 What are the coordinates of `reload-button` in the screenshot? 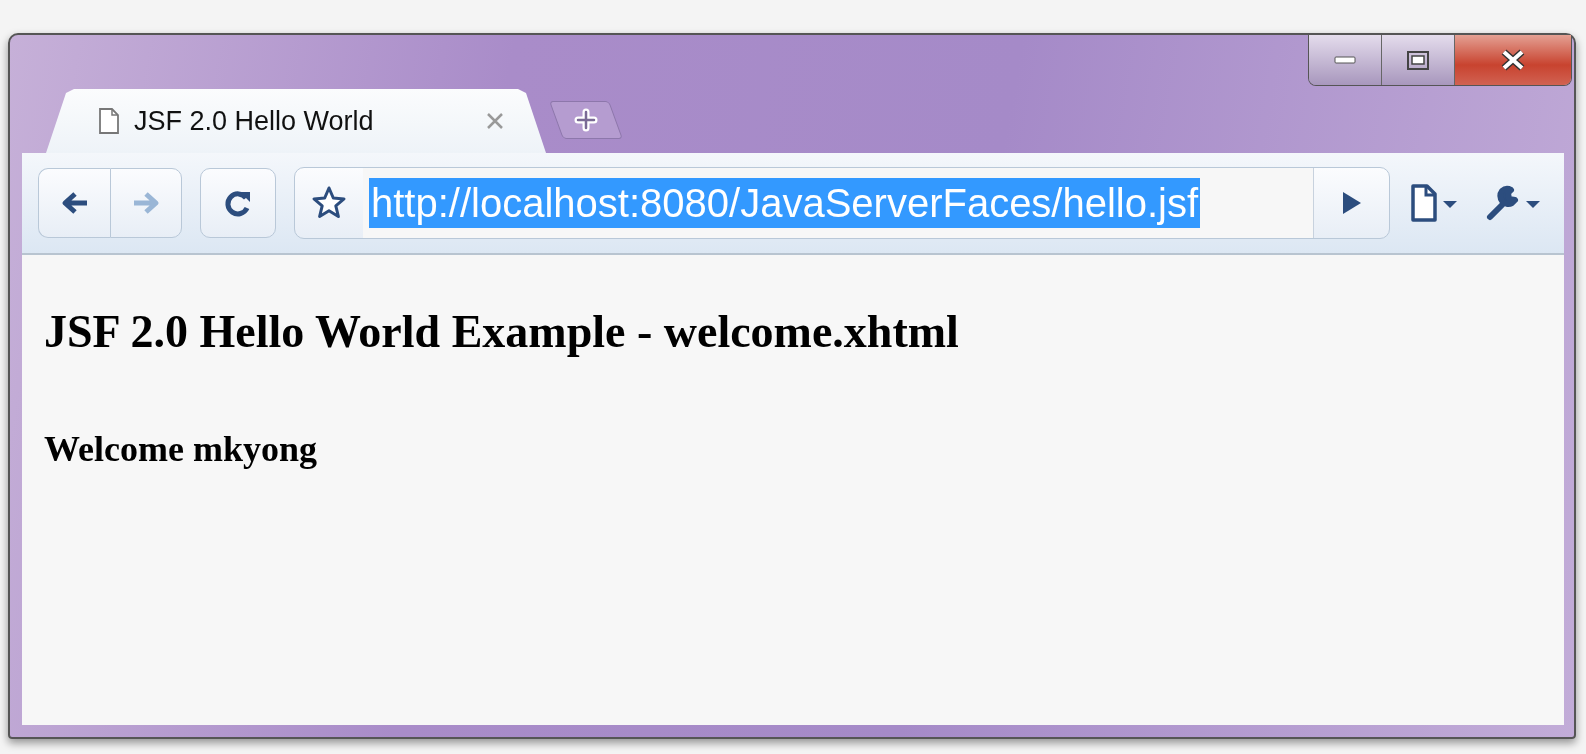 It's located at (238, 203).